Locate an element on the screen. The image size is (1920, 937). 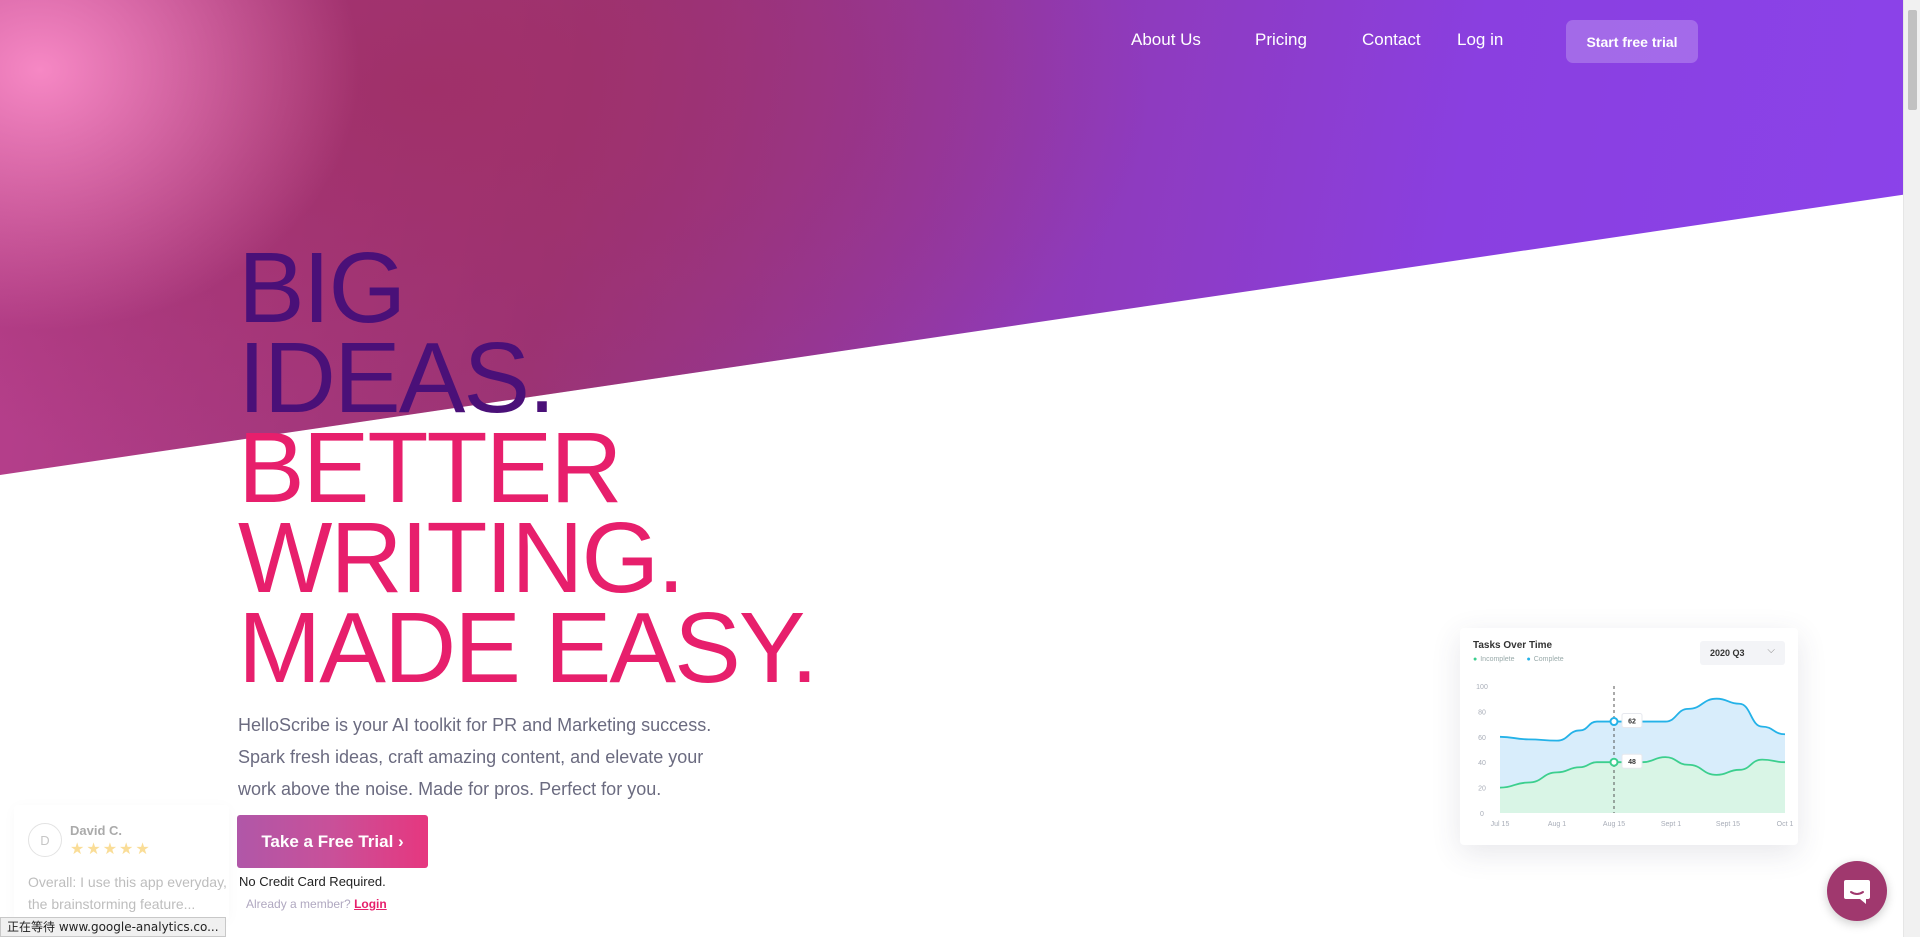
already-member-line: Already a member? Login is located at coordinates (316, 904).